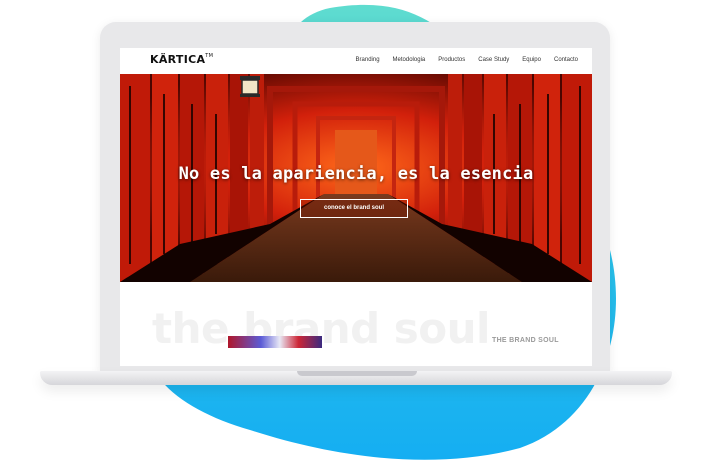 The height and width of the screenshot is (464, 719). Describe the element at coordinates (566, 60) in the screenshot. I see `nav-item-contacto: Contacto` at that location.